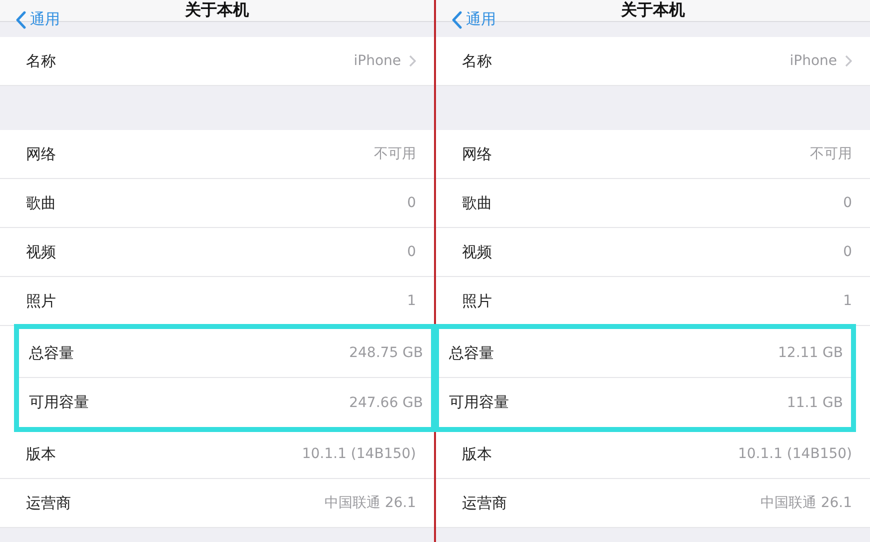 This screenshot has height=542, width=870. Describe the element at coordinates (810, 353) in the screenshot. I see `row-value: 12.11 GB` at that location.